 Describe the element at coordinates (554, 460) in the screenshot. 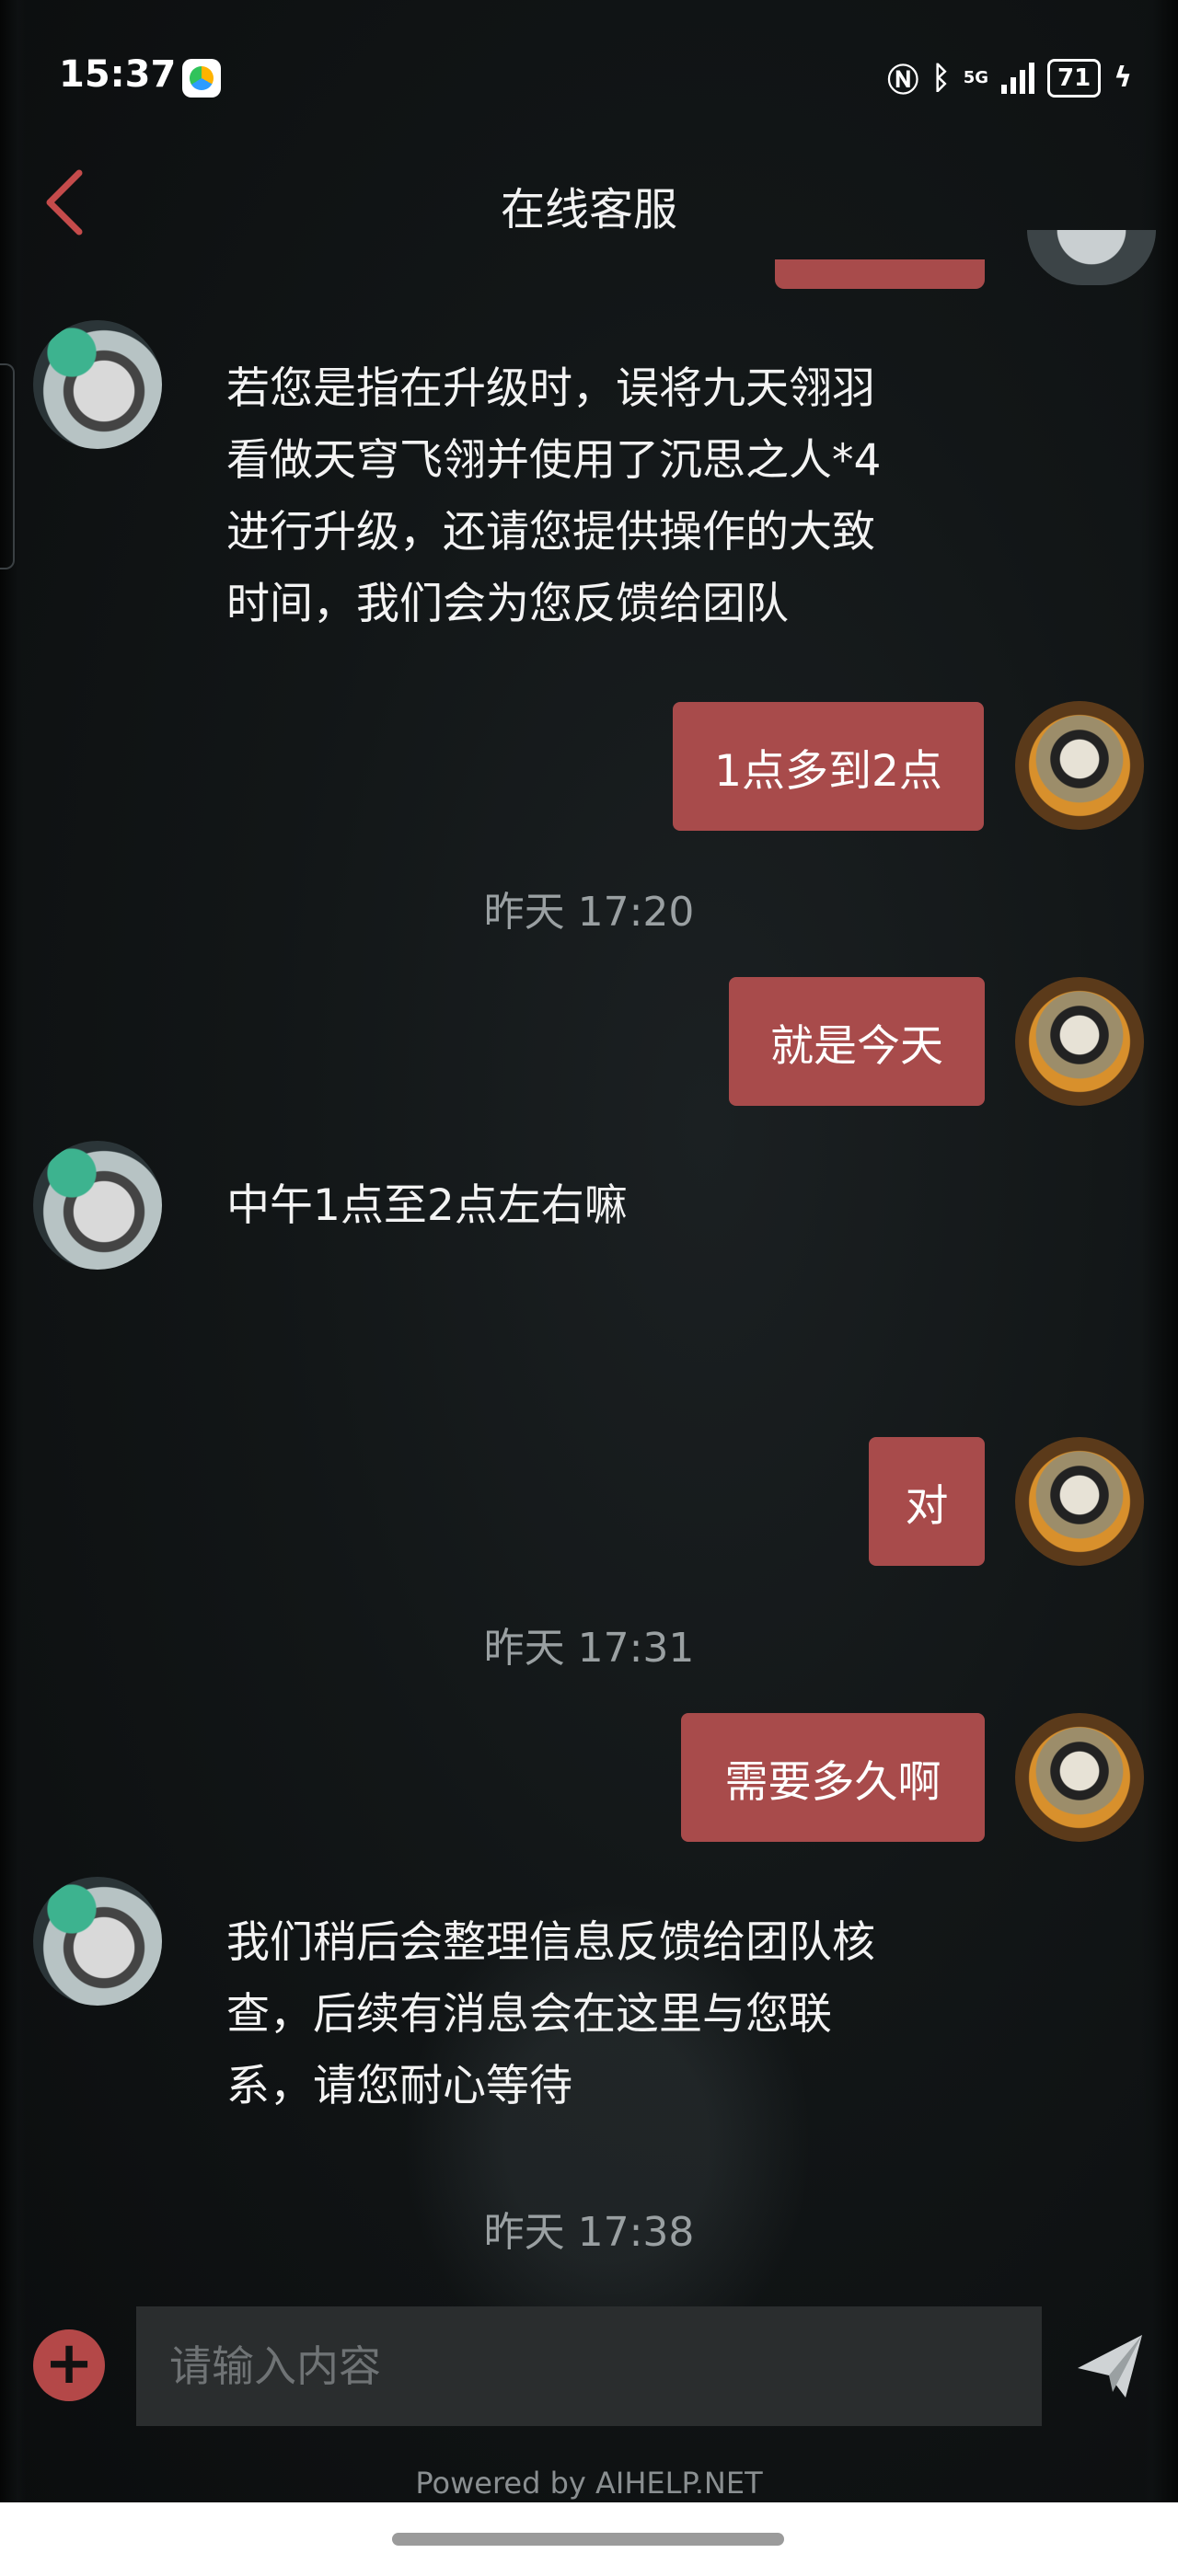

I see `message-line: 看做天穹飞翎并使用了沉思之人*4` at that location.